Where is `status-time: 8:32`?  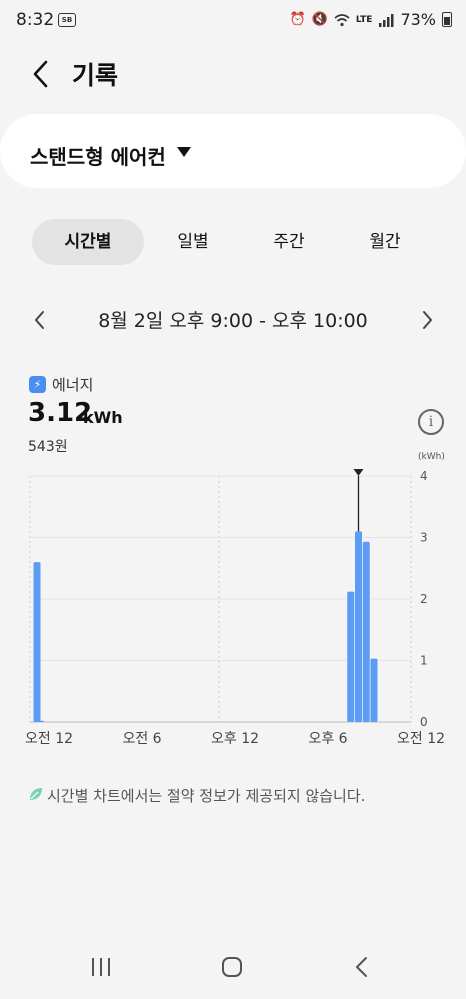 status-time: 8:32 is located at coordinates (35, 20).